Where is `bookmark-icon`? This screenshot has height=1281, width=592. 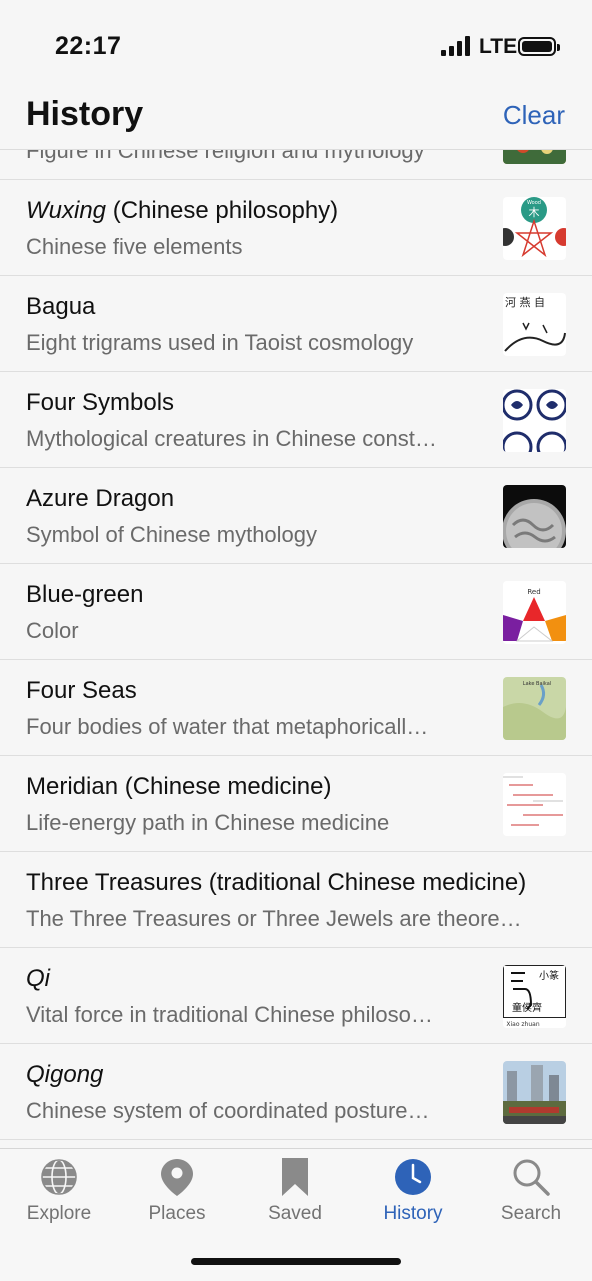 bookmark-icon is located at coordinates (295, 1177).